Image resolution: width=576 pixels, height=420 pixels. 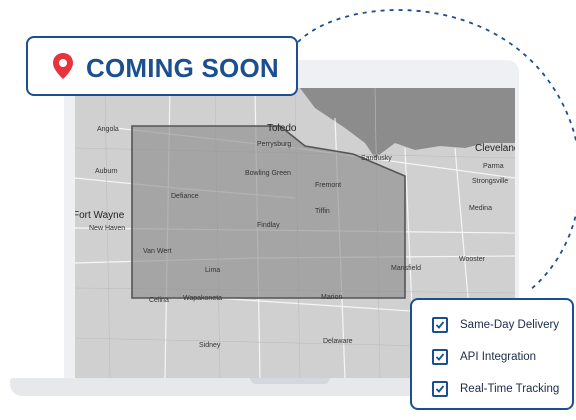 I want to click on map-city-label: Sandusky, so click(x=376, y=158).